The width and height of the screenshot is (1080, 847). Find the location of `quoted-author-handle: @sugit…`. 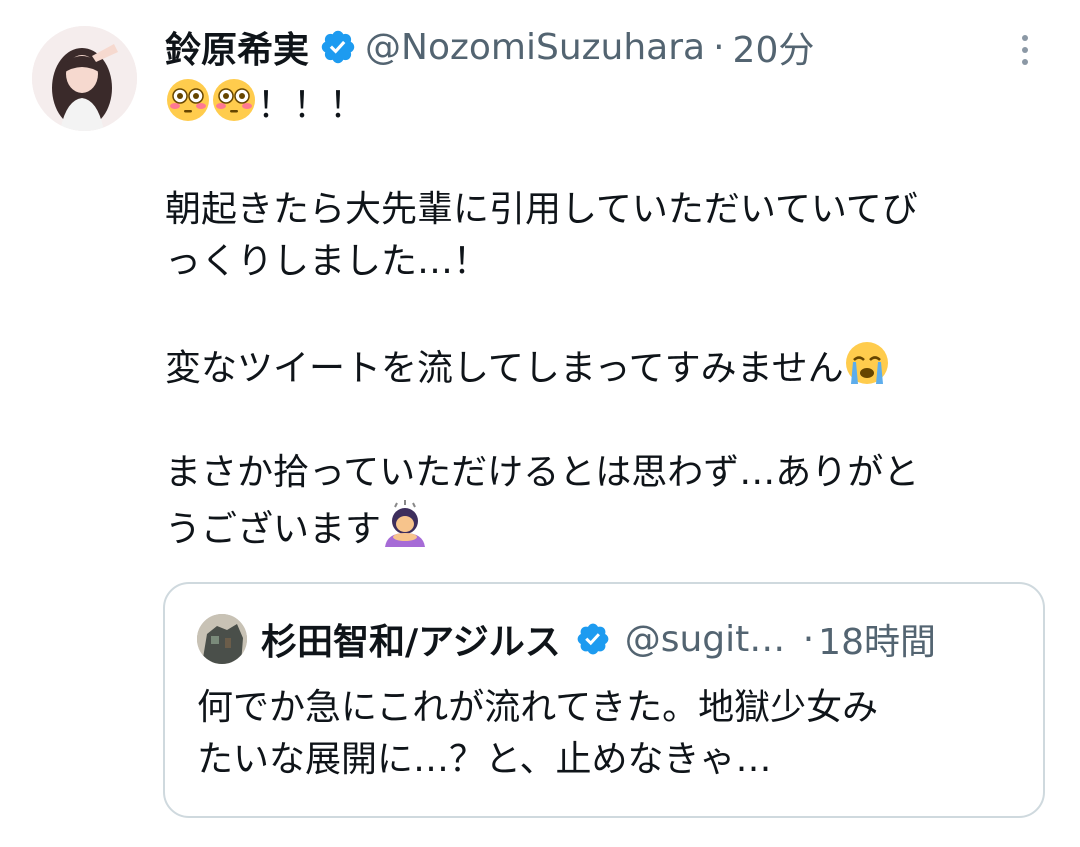

quoted-author-handle: @sugit… is located at coordinates (714, 639).